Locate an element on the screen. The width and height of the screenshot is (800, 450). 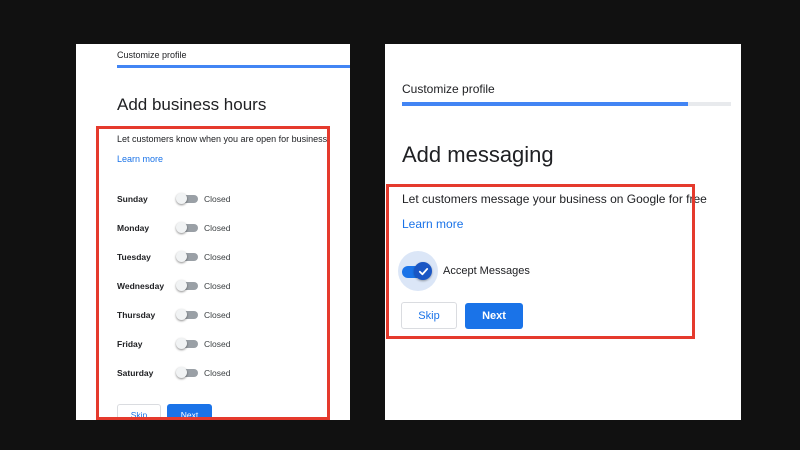
accept-messages-label: Accept Messages is located at coordinates (486, 271).